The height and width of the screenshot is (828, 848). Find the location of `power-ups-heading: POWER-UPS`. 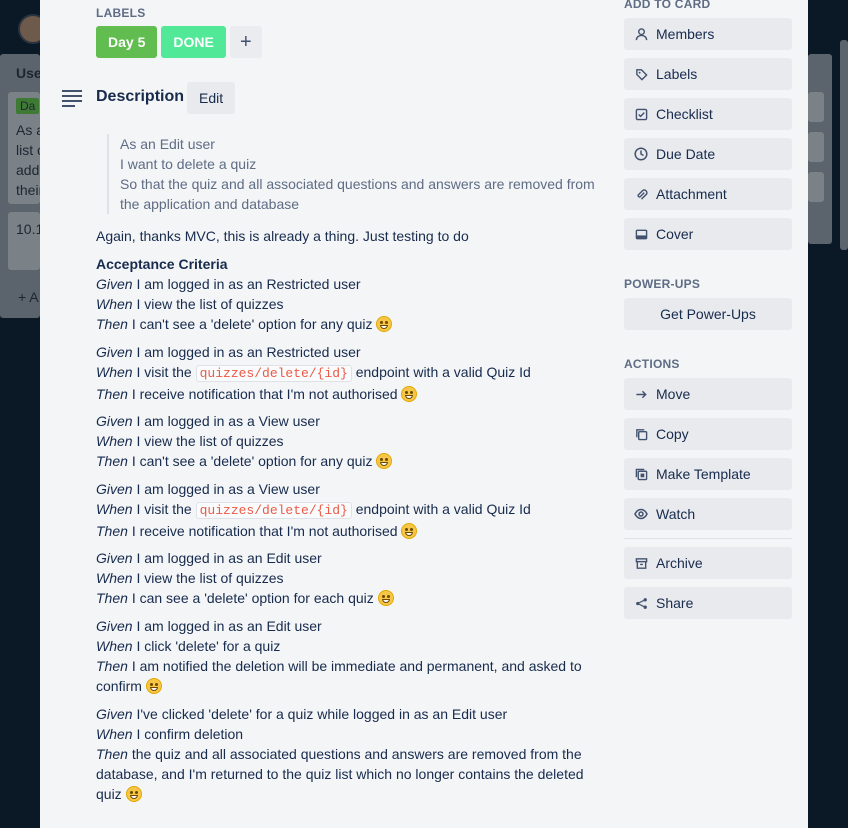

power-ups-heading: POWER-UPS is located at coordinates (662, 284).